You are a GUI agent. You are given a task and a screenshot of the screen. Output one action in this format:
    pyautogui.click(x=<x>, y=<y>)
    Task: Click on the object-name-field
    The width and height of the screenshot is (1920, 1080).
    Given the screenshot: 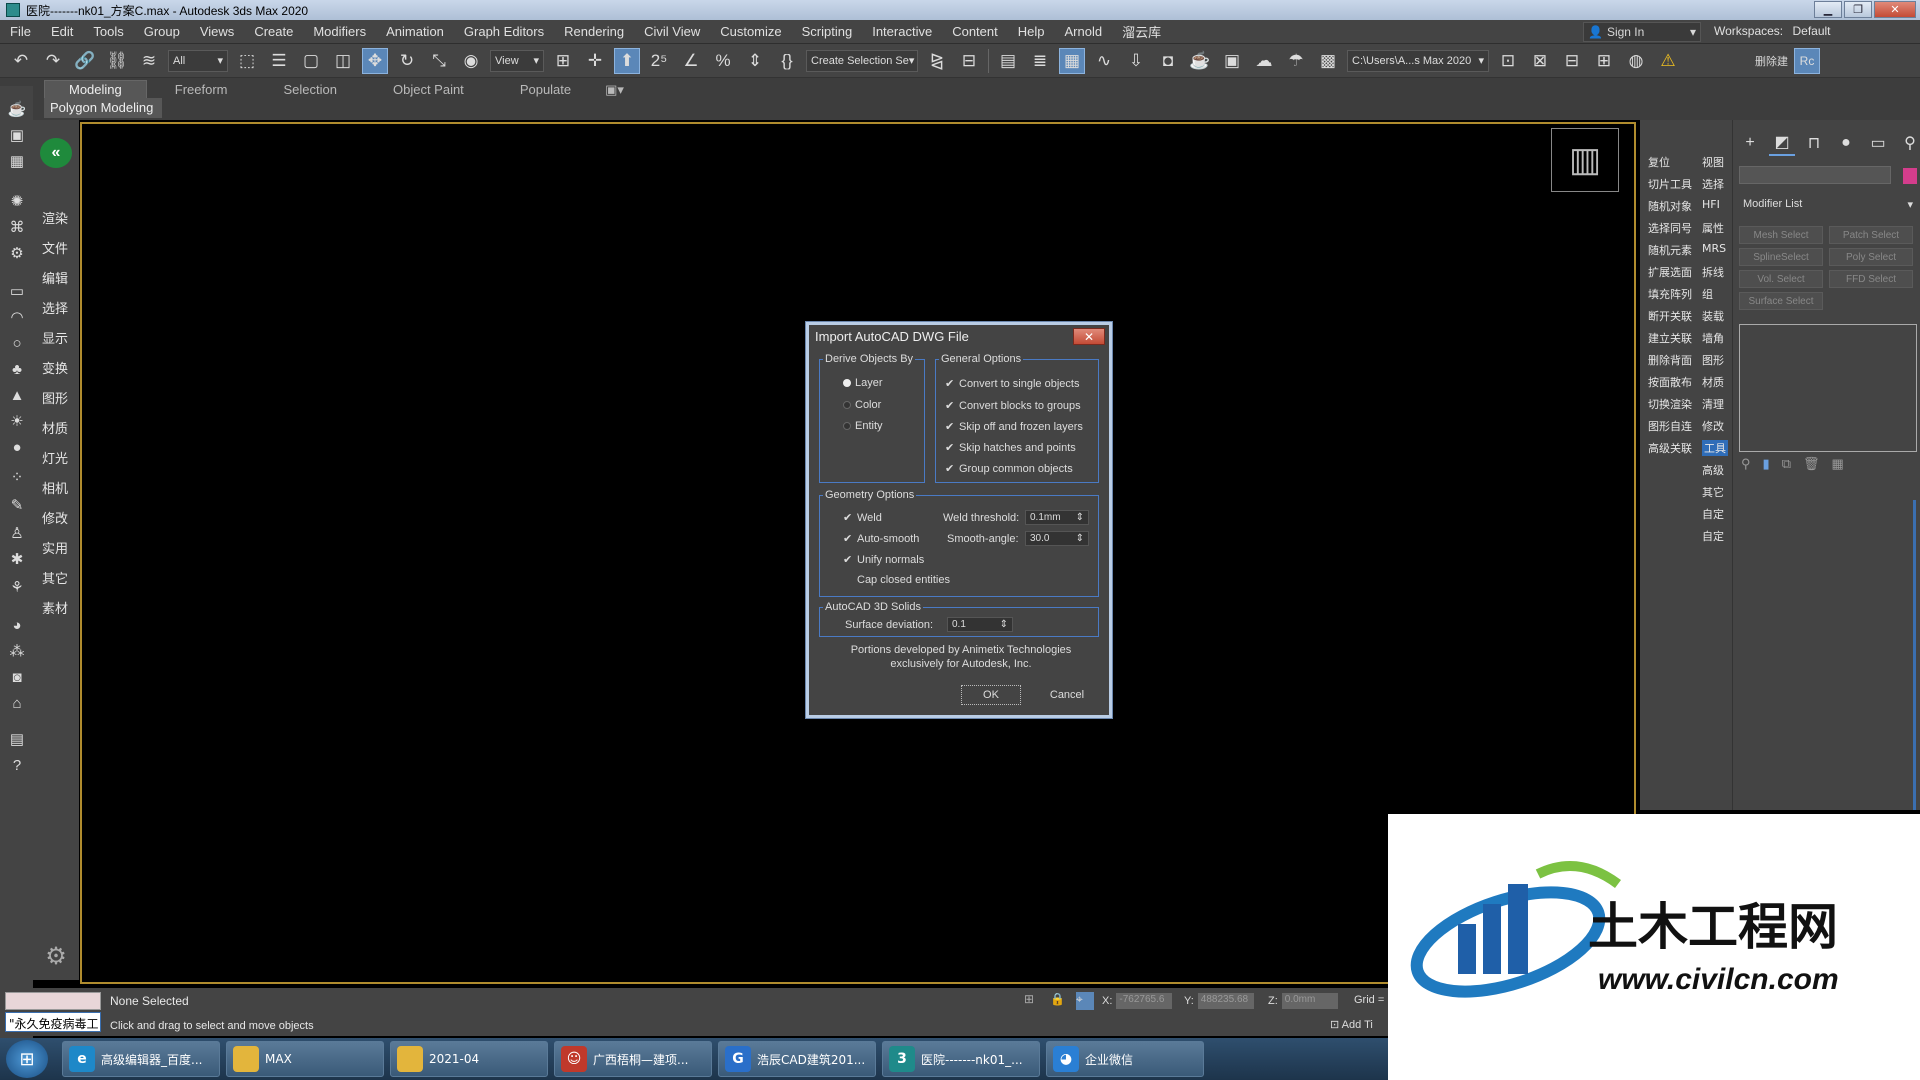 What is the action you would take?
    pyautogui.click(x=1815, y=175)
    